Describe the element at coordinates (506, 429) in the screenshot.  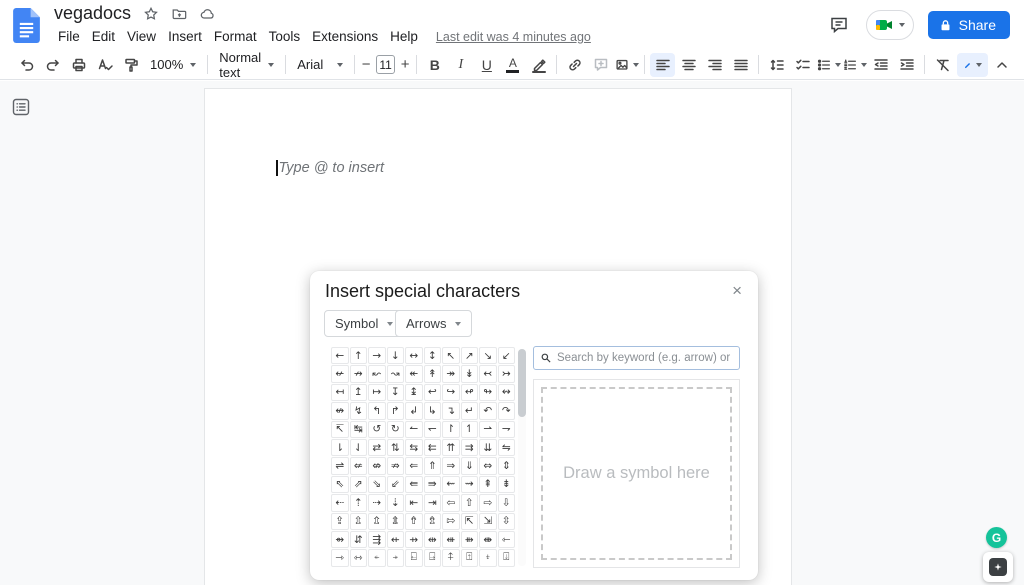
I see `char-cell: ⇁` at that location.